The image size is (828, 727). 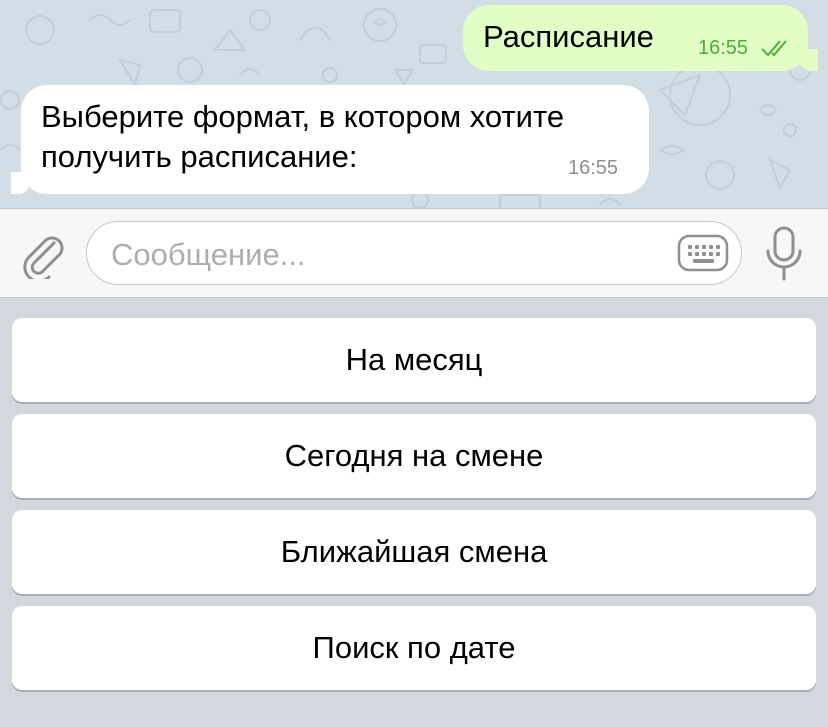 I want to click on reply-button-today-on-shift: Сегодня на смене, so click(x=414, y=456).